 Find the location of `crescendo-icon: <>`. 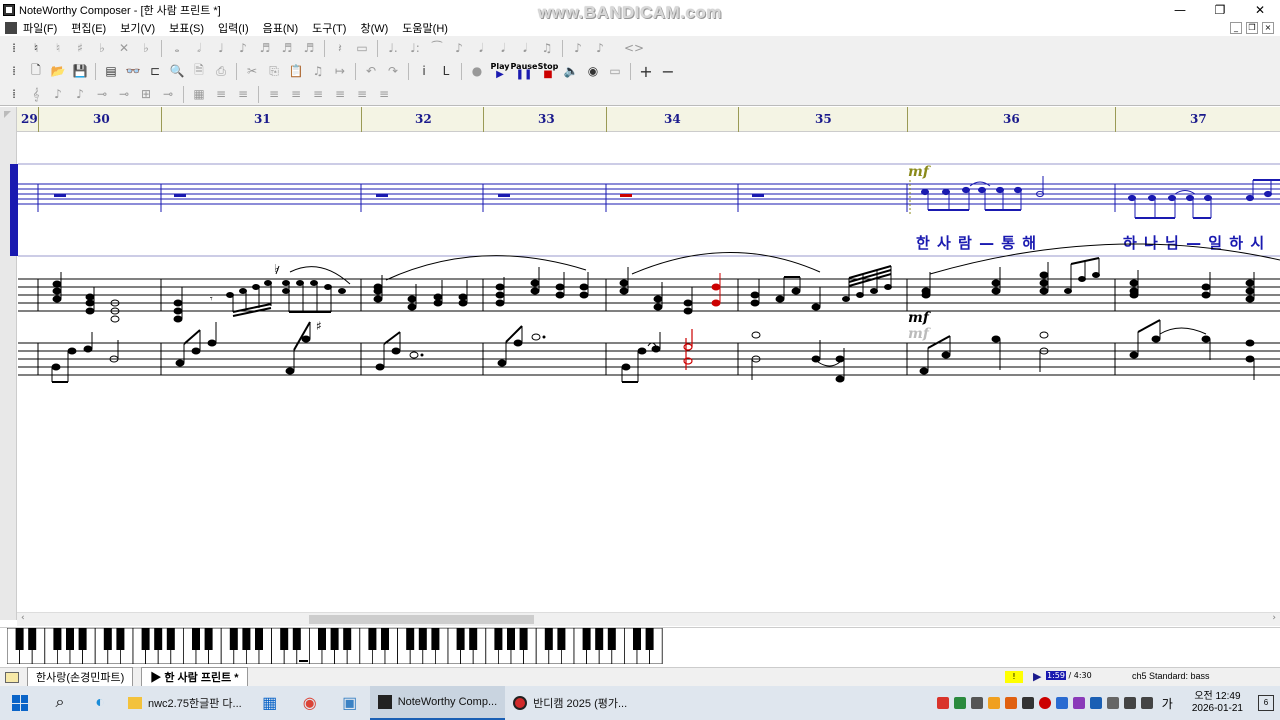

crescendo-icon: <> is located at coordinates (634, 48).